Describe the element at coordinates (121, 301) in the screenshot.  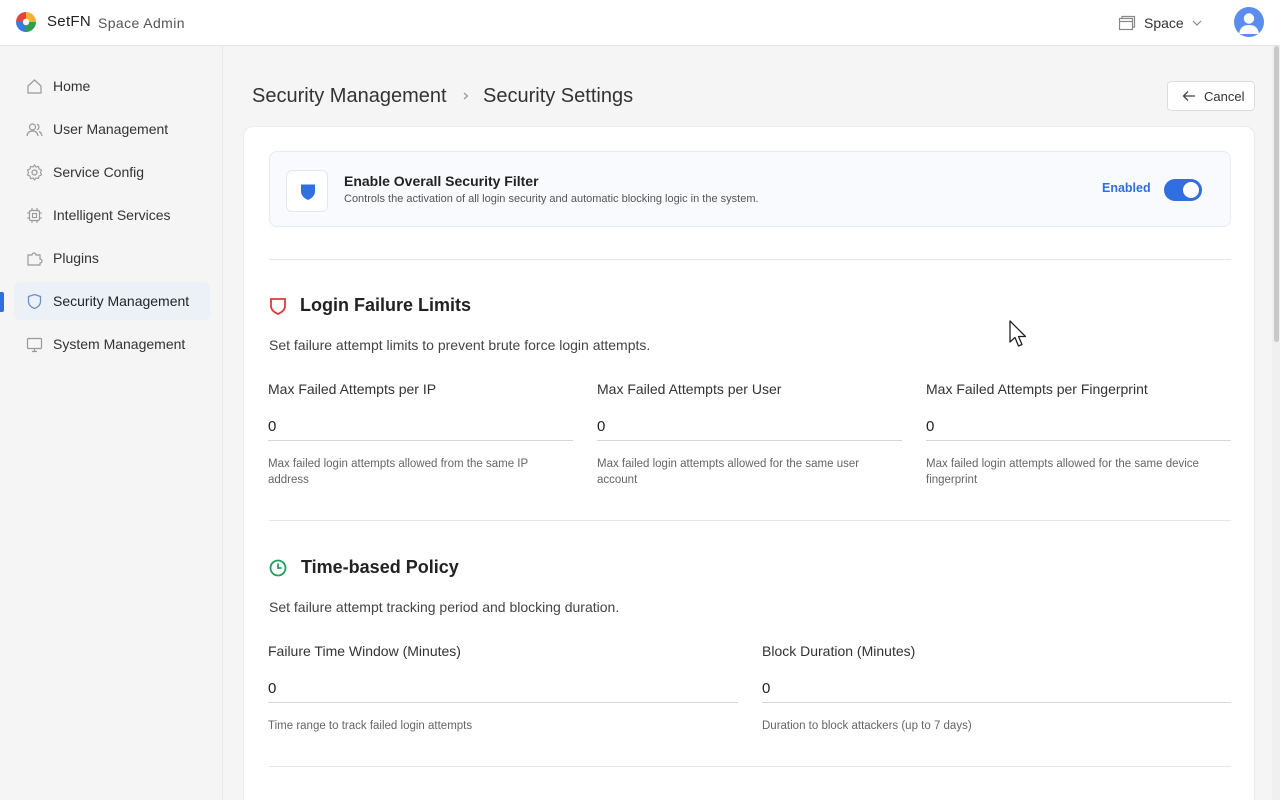
I see `sidebar-item-label: Security Management` at that location.